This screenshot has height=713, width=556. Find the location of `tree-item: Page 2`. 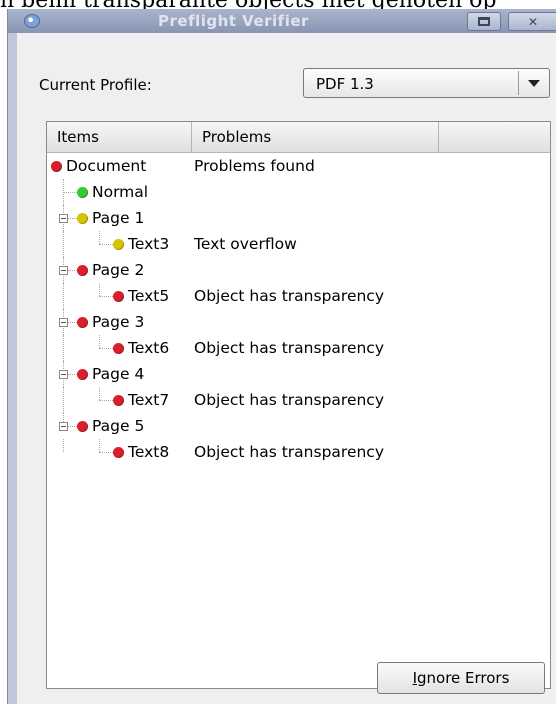

tree-item: Page 2 is located at coordinates (110, 270).